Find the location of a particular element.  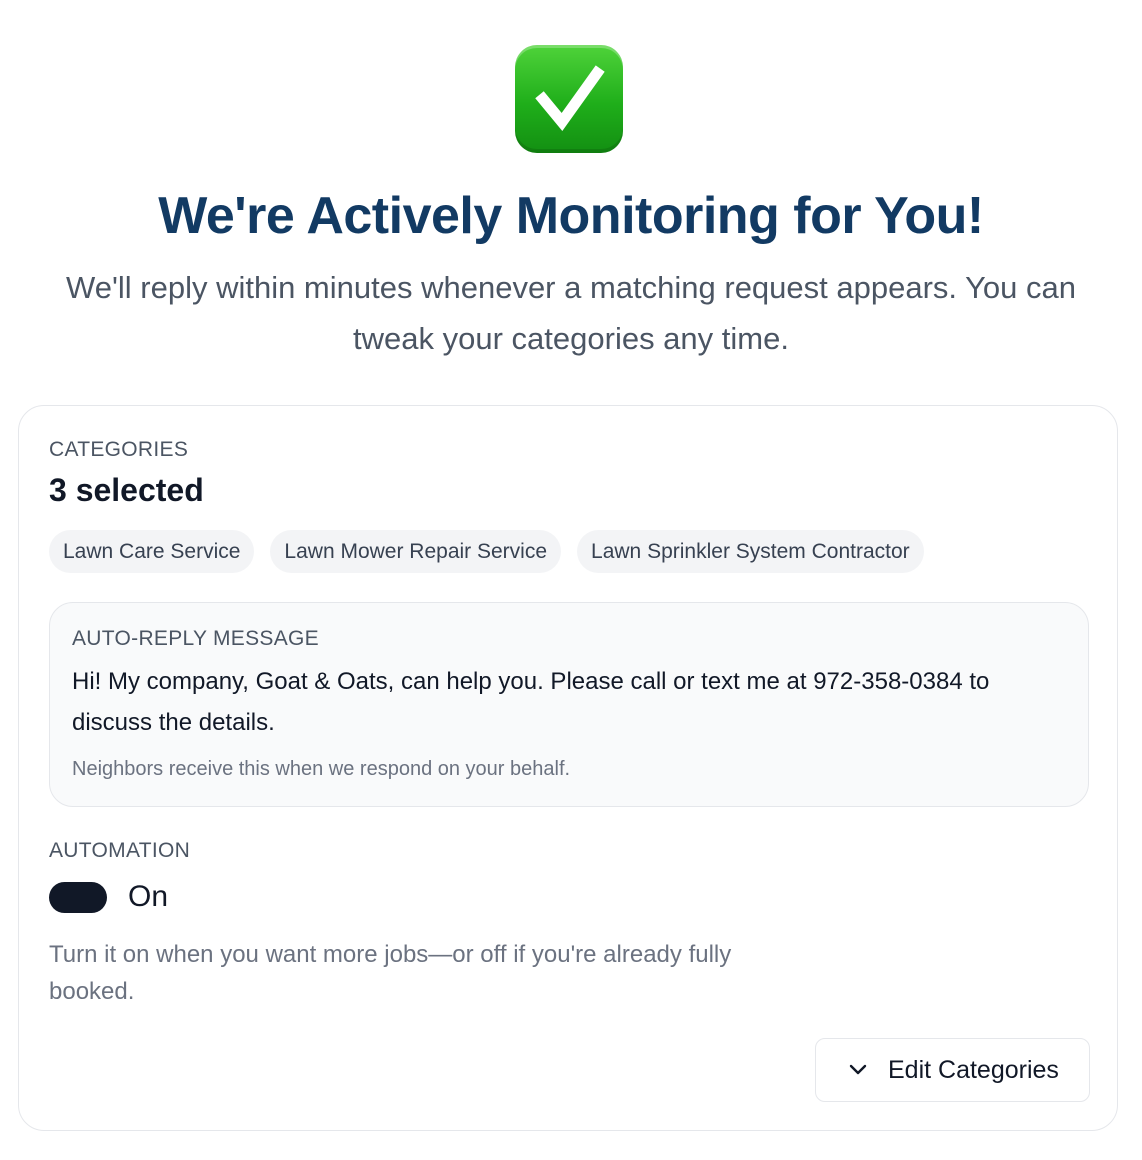

automation-label: AUTOMATION is located at coordinates (120, 850).